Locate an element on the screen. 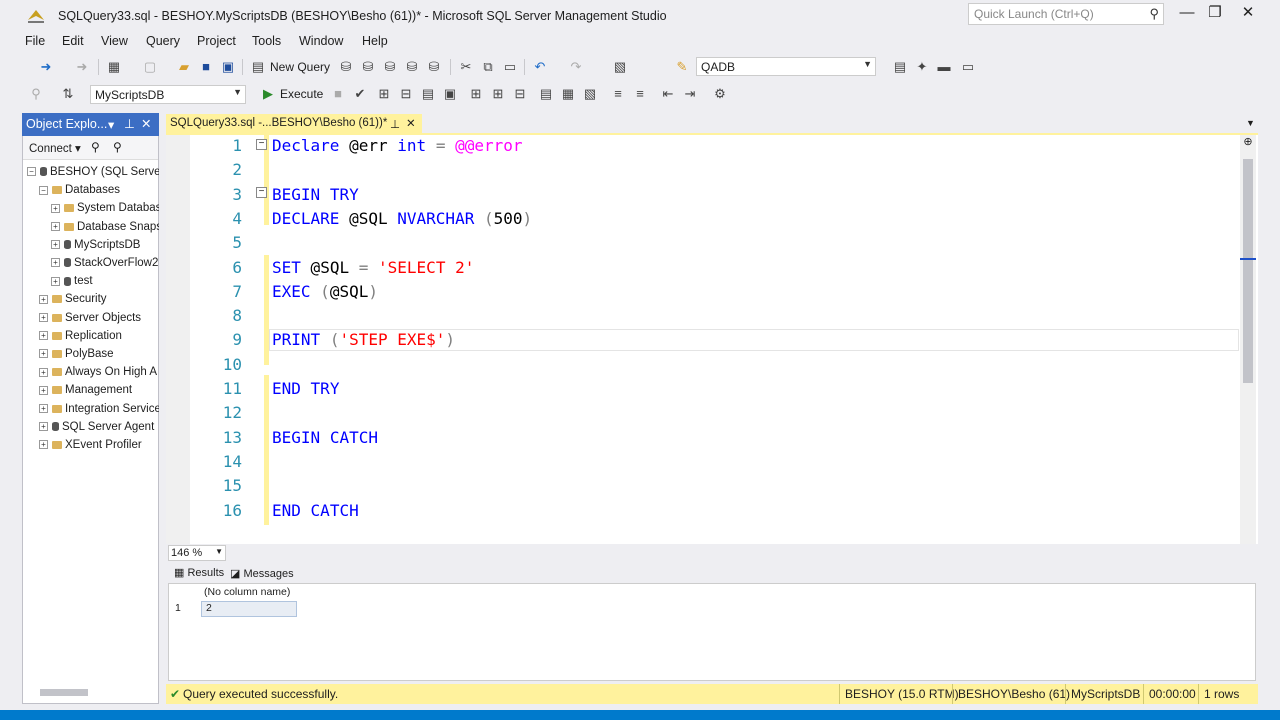 The width and height of the screenshot is (1280, 720). tree-node: − BESHOY (SQL Server is located at coordinates (95, 172).